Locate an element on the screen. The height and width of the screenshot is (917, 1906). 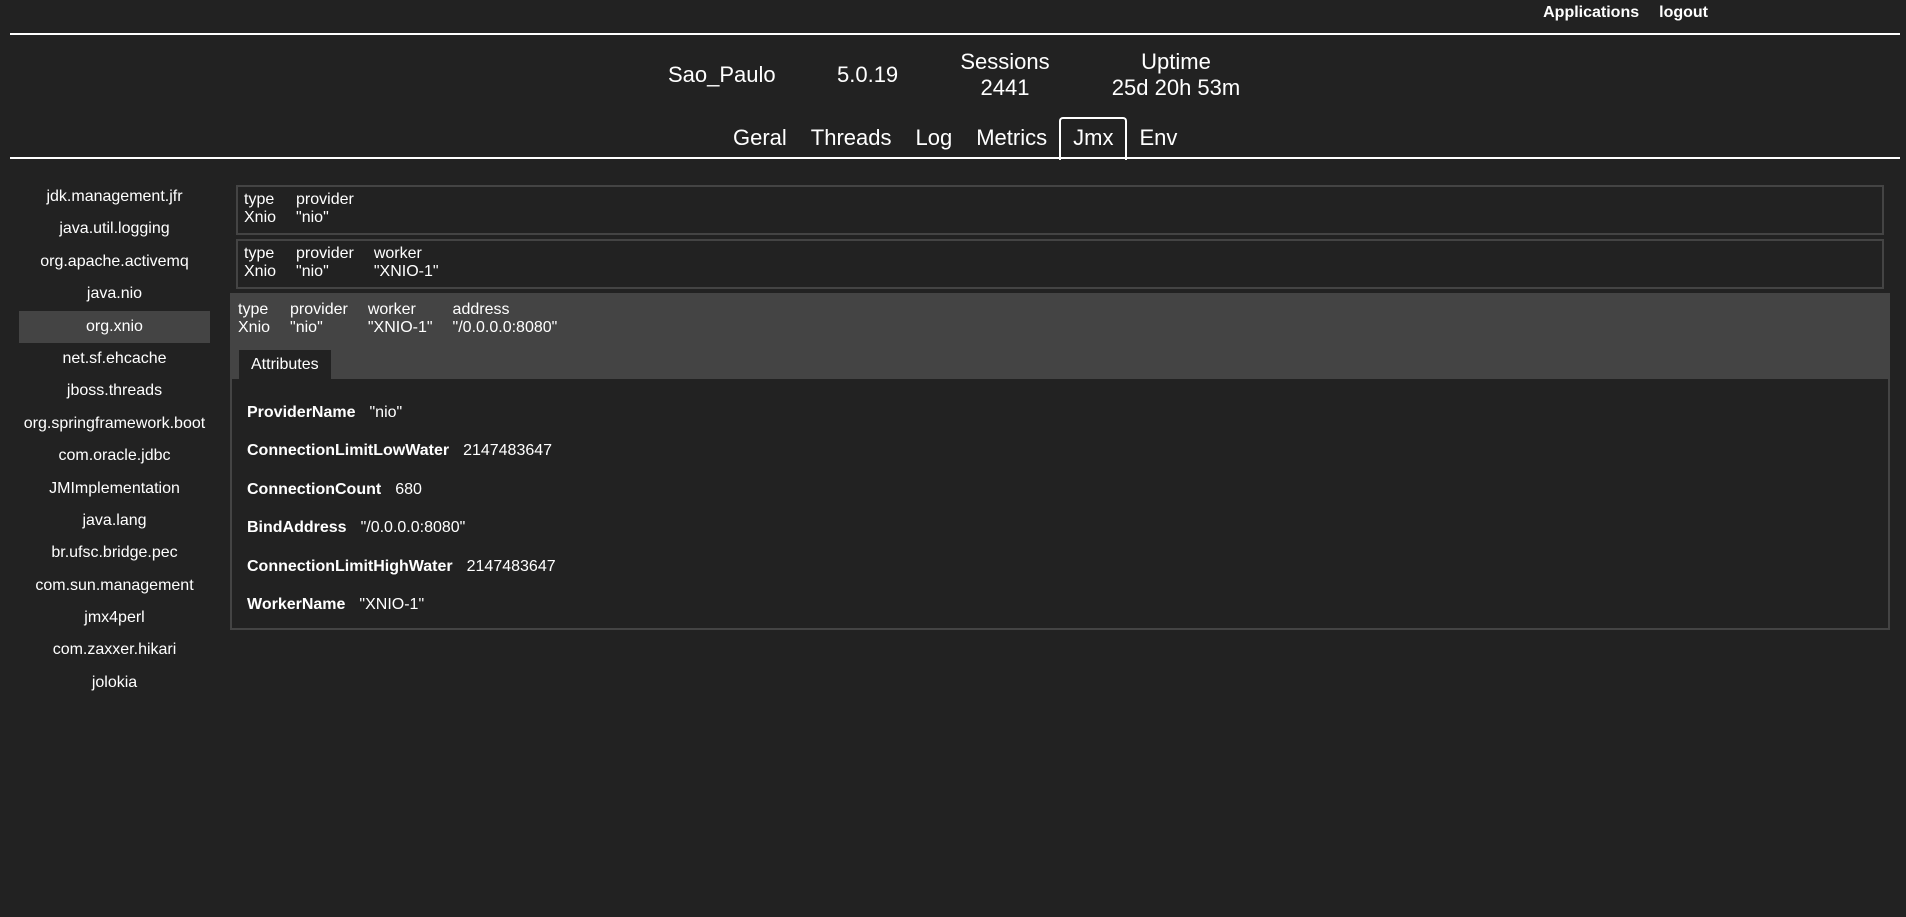
uptime-block: Uptime 25d 20h 53m is located at coordinates (1176, 75).